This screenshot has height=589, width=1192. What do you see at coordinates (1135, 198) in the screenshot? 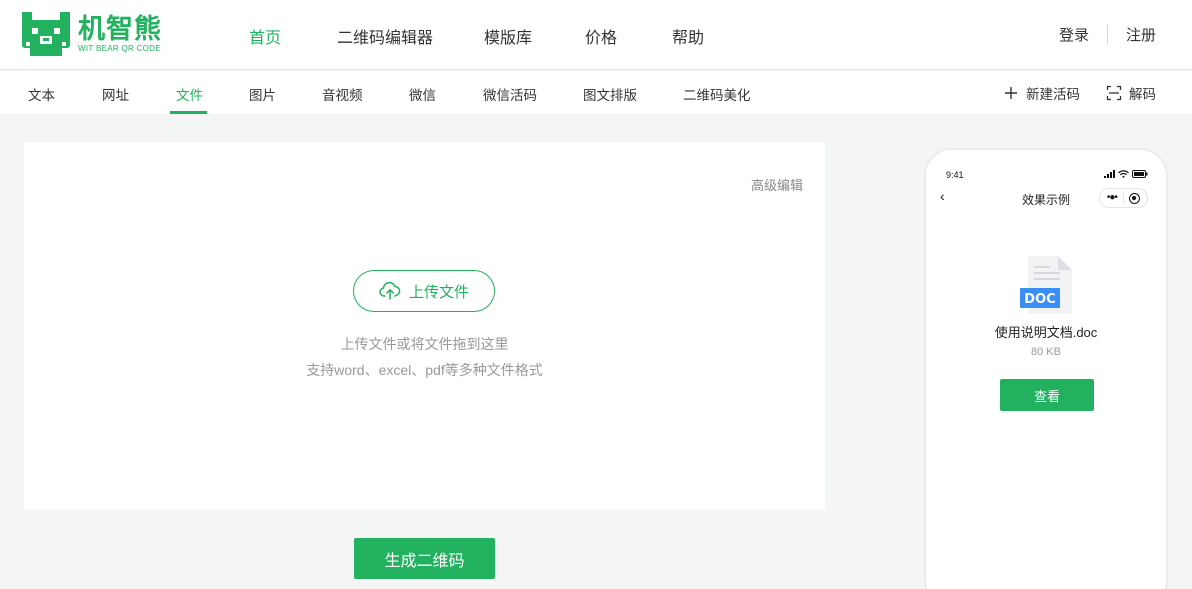
I see `close-target-icon` at bounding box center [1135, 198].